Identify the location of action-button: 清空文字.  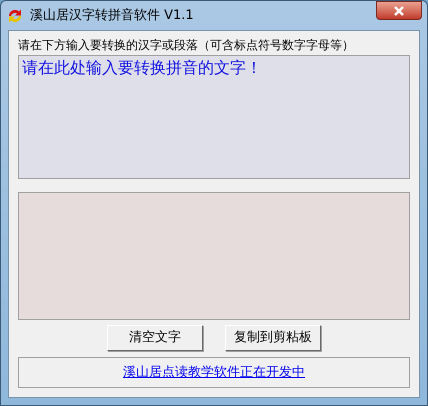
(155, 338).